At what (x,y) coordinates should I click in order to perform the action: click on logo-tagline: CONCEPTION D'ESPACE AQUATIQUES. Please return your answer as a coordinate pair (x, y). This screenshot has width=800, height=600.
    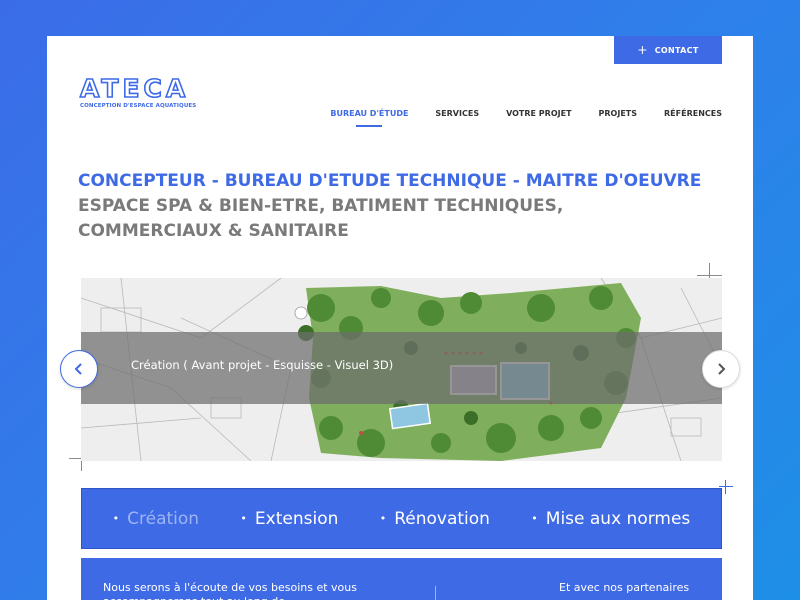
    Looking at the image, I should click on (138, 106).